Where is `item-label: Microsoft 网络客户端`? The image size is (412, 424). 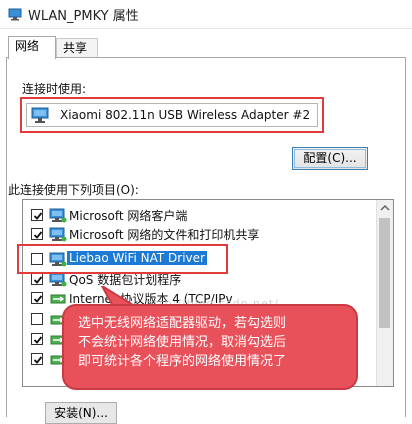
item-label: Microsoft 网络客户端 is located at coordinates (128, 216).